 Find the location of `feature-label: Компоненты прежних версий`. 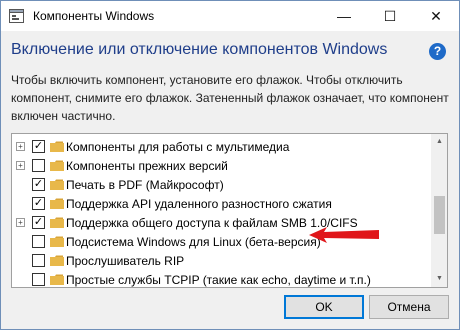

feature-label: Компоненты прежних версий is located at coordinates (147, 165).